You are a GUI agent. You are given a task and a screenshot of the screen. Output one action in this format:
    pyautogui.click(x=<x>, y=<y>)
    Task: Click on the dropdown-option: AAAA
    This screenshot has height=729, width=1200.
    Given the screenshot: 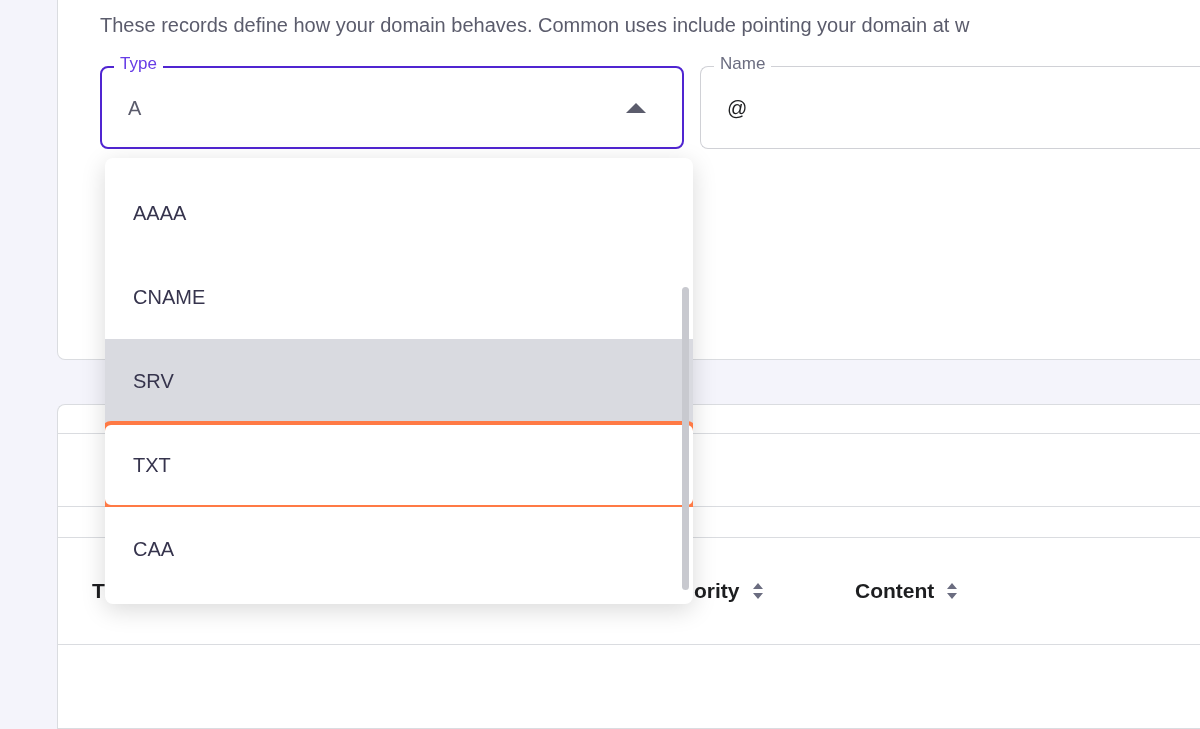 What is the action you would take?
    pyautogui.click(x=399, y=213)
    